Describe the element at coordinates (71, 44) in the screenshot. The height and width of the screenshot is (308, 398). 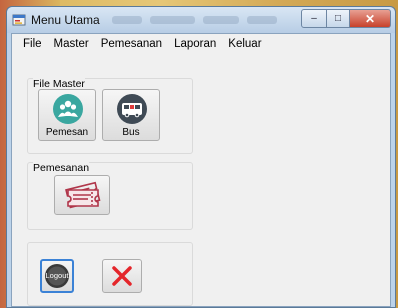
I see `menu-master: Master` at that location.